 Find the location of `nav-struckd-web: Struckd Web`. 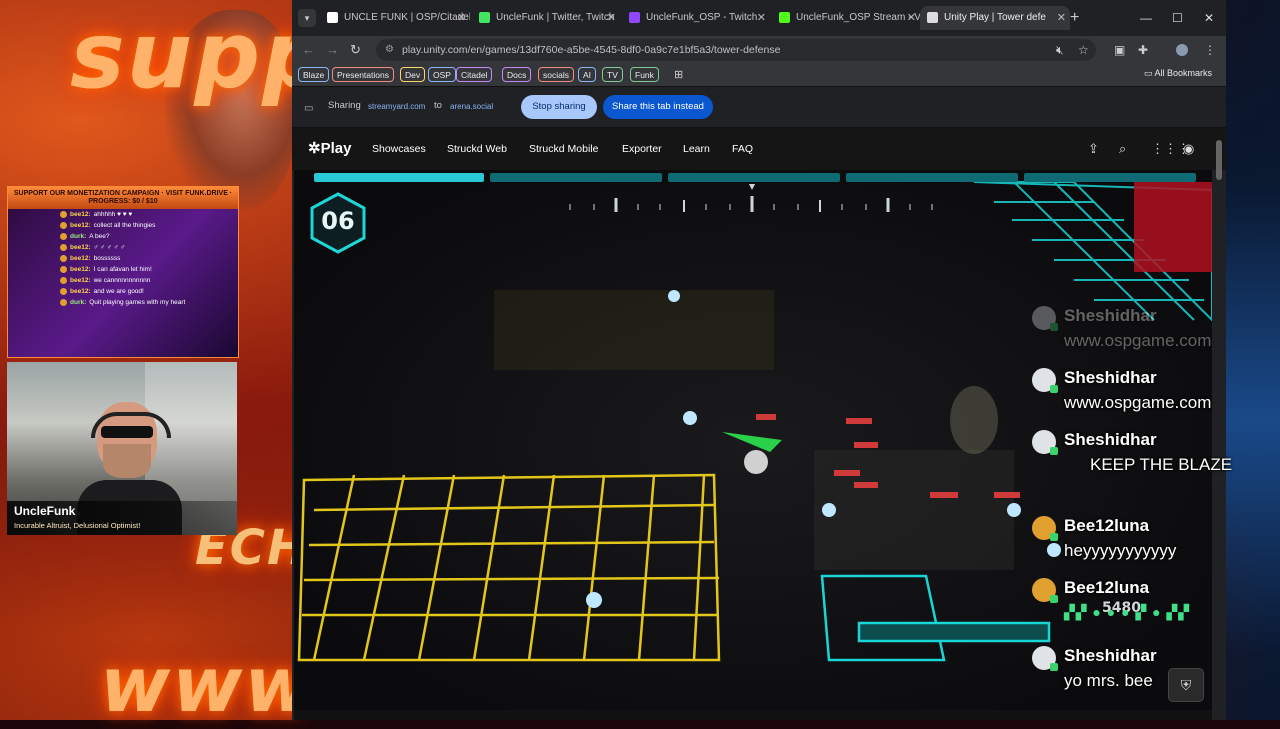

nav-struckd-web: Struckd Web is located at coordinates (477, 149).